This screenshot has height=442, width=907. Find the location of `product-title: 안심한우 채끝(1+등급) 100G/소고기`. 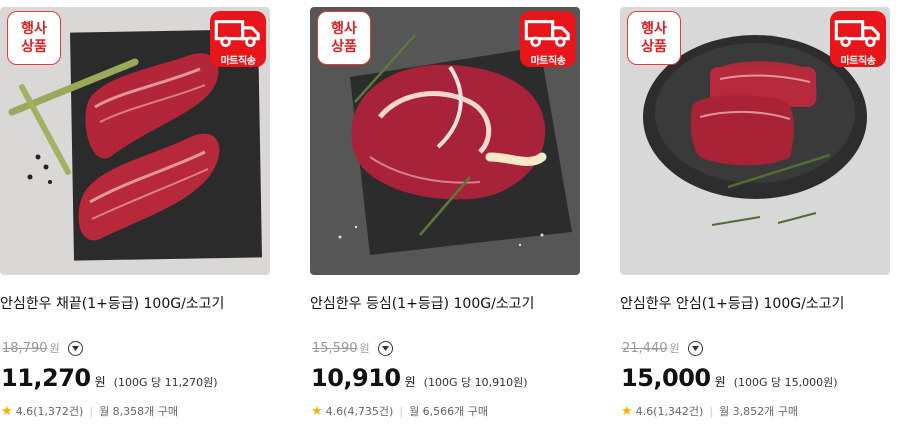

product-title: 안심한우 채끝(1+등급) 100G/소고기 is located at coordinates (112, 303).